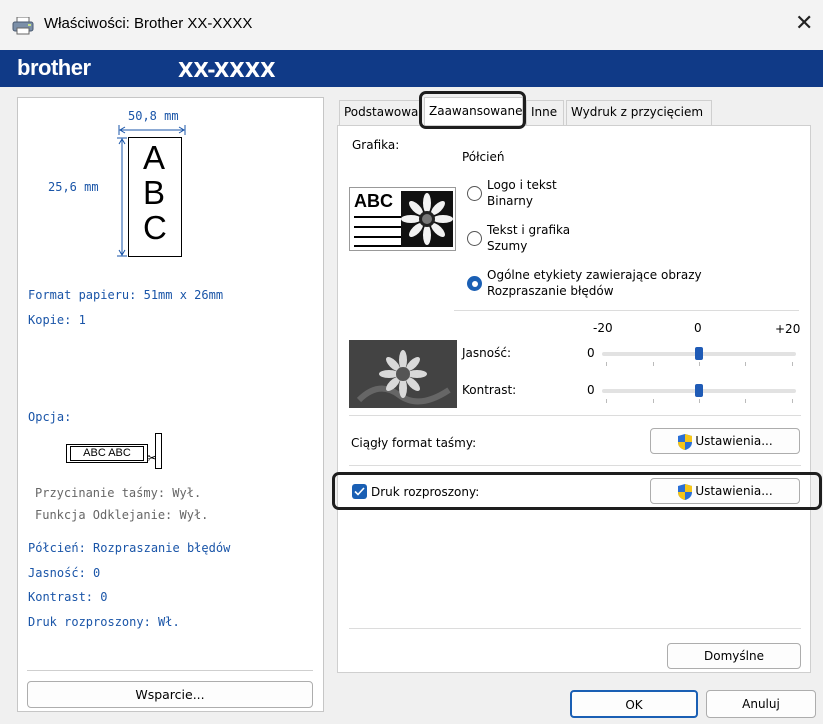 This screenshot has height=724, width=823. Describe the element at coordinates (414, 443) in the screenshot. I see `continuous-tape-label: Ciągły format taśmy:` at that location.